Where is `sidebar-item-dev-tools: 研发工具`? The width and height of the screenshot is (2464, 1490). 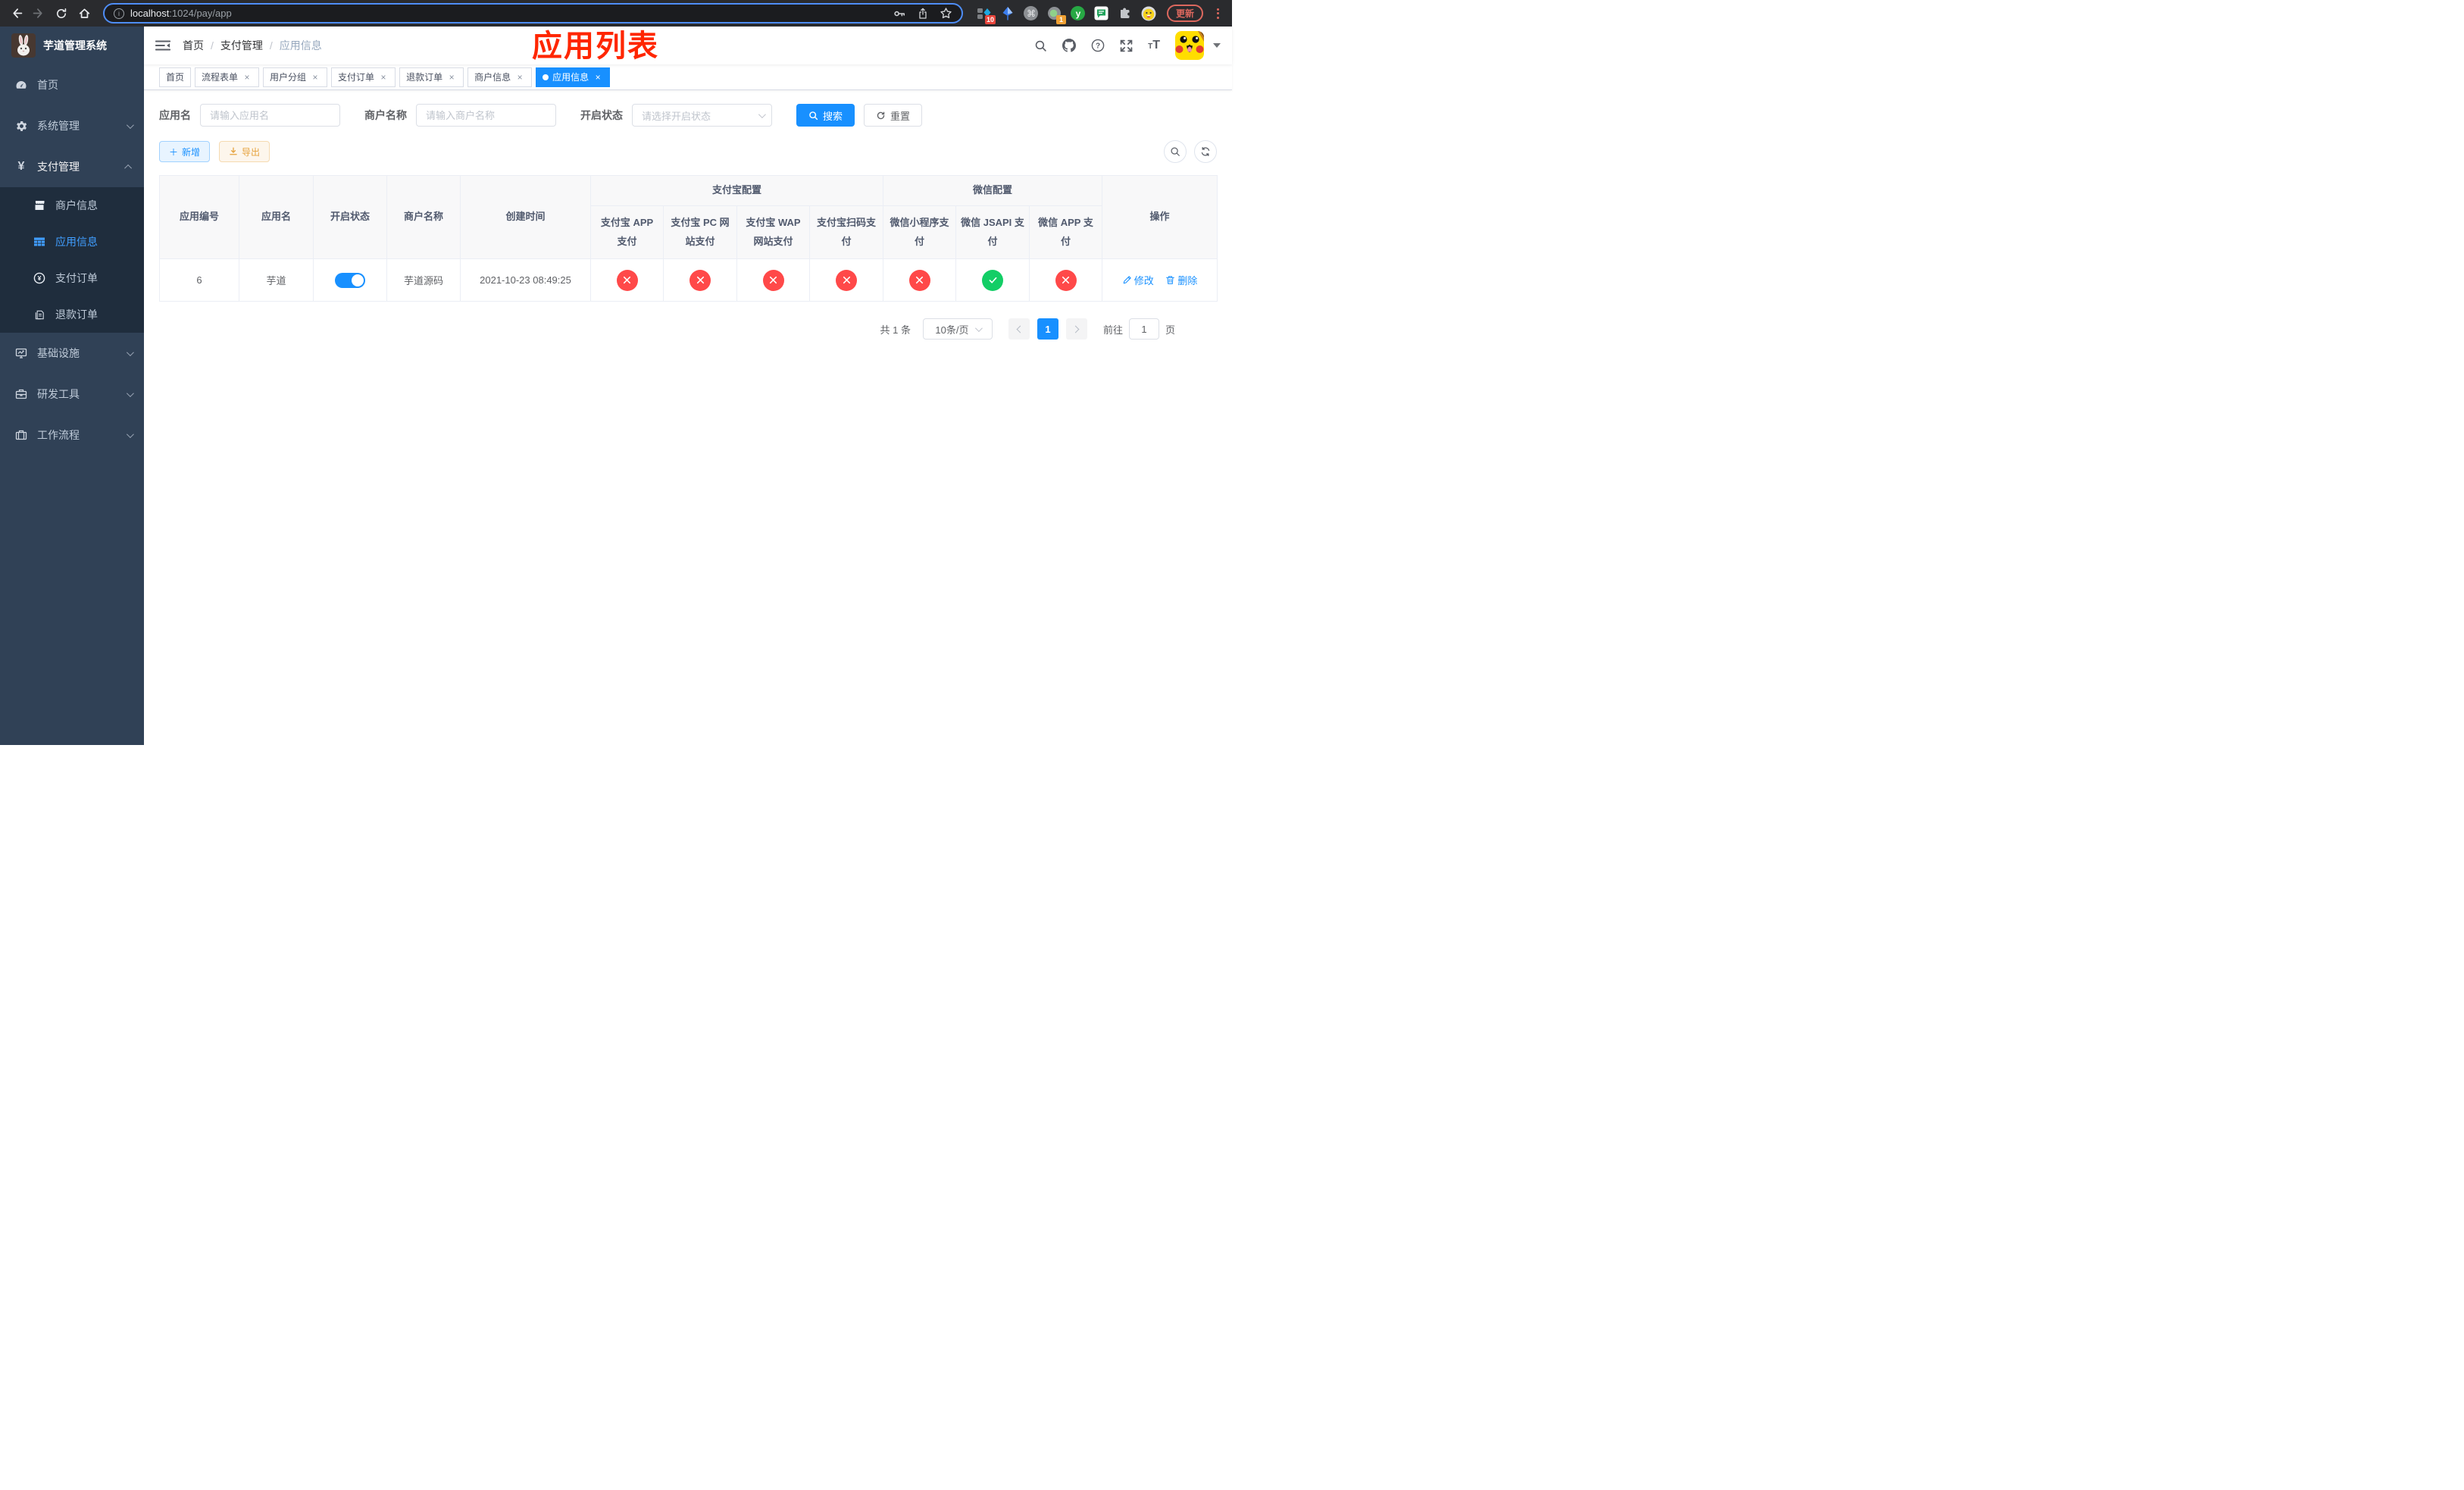 sidebar-item-dev-tools: 研发工具 is located at coordinates (72, 395).